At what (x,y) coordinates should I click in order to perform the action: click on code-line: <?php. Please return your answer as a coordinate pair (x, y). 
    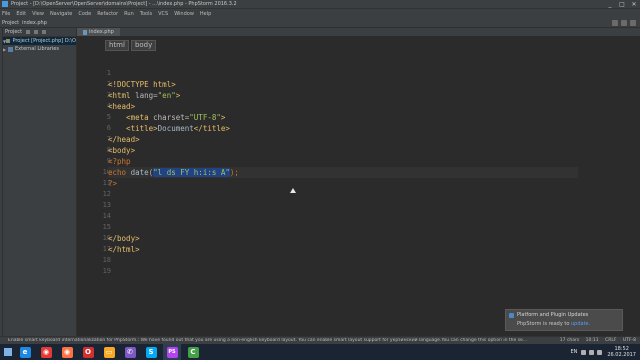
    Looking at the image, I should click on (358, 161).